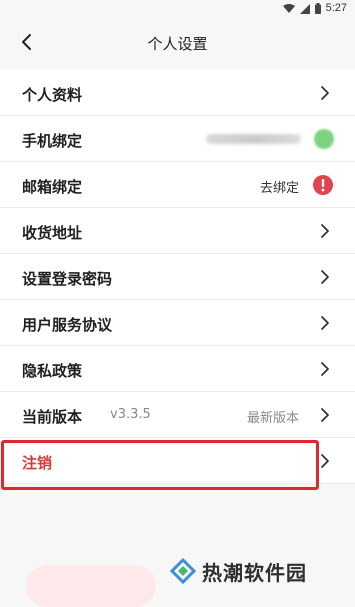 This screenshot has height=607, width=355. I want to click on status-bar: 5:27, so click(177, 8).